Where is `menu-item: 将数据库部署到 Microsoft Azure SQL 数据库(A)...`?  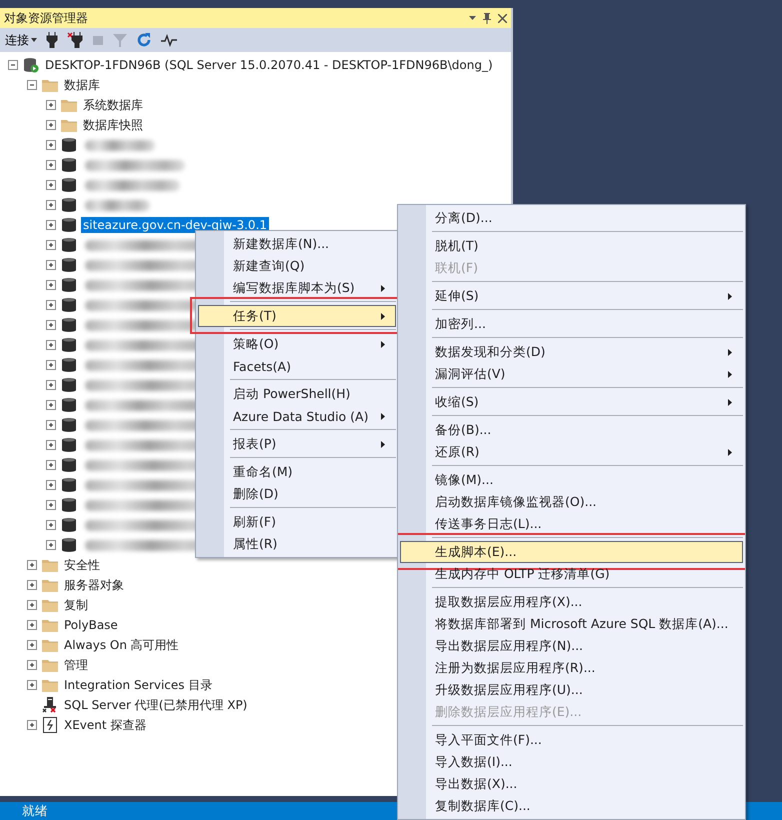
menu-item: 将数据库部署到 Microsoft Azure SQL 数据库(A)... is located at coordinates (571, 624).